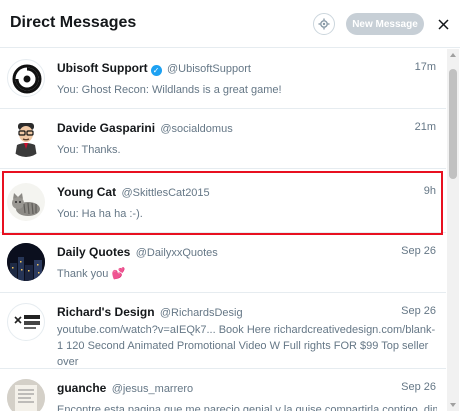 The height and width of the screenshot is (411, 460). What do you see at coordinates (209, 69) in the screenshot?
I see `contact-handle: @UbisoftSupport` at bounding box center [209, 69].